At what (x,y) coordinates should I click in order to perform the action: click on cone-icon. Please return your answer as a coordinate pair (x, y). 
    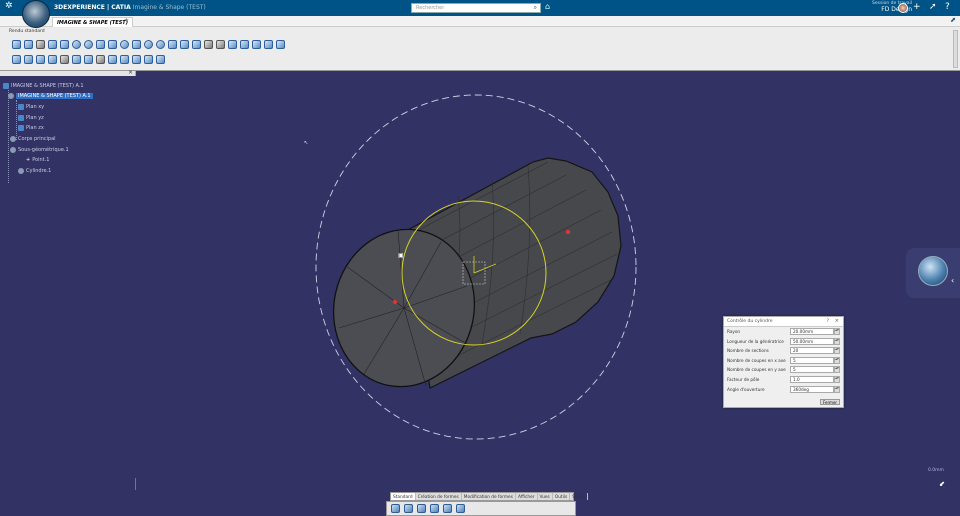
    Looking at the image, I should click on (136, 44).